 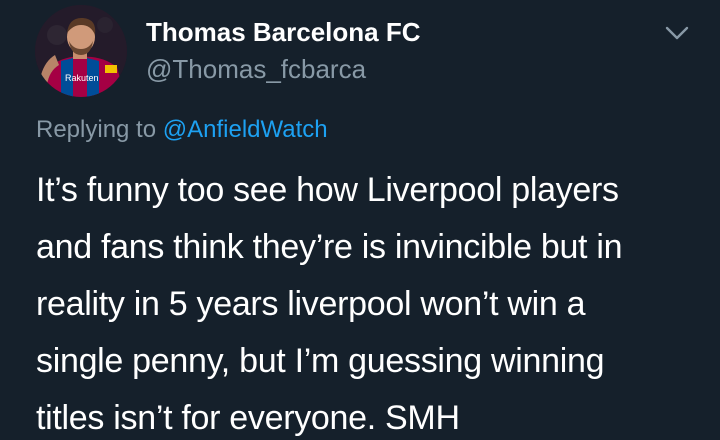 I want to click on player-avatar-icon: Rakuten, so click(x=81, y=51).